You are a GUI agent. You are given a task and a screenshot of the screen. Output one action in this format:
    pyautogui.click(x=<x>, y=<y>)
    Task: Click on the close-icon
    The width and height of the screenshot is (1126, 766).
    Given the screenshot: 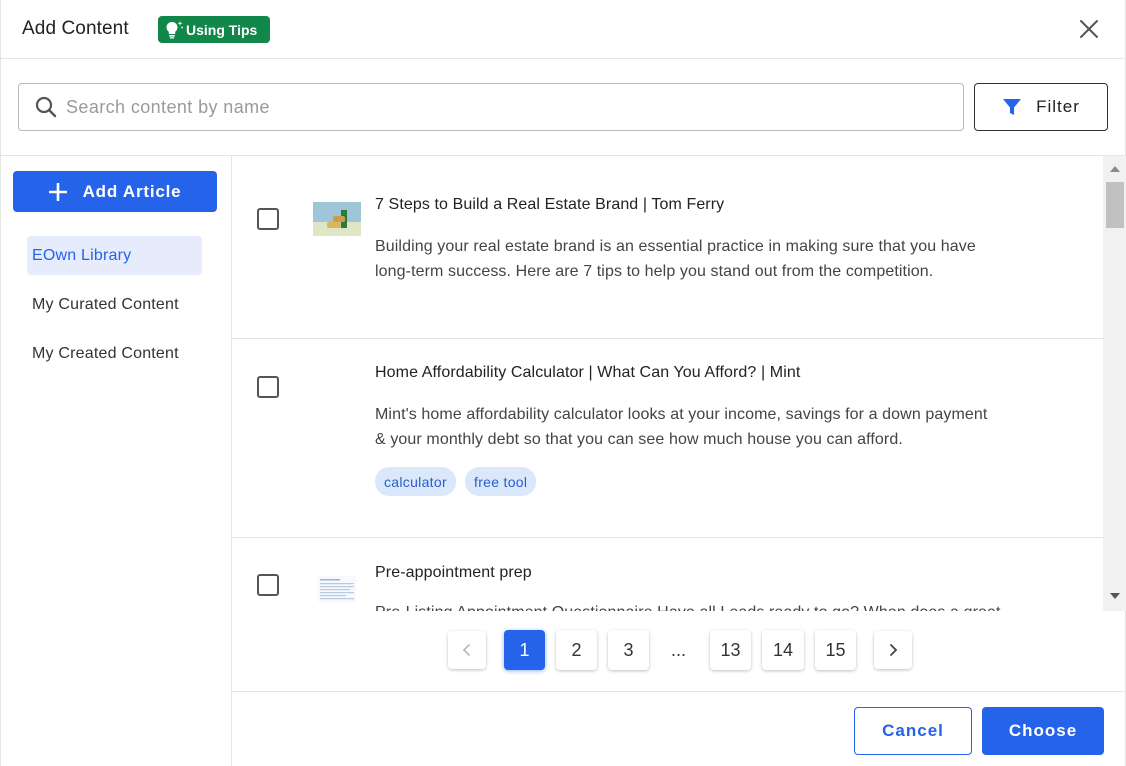 What is the action you would take?
    pyautogui.click(x=1089, y=29)
    